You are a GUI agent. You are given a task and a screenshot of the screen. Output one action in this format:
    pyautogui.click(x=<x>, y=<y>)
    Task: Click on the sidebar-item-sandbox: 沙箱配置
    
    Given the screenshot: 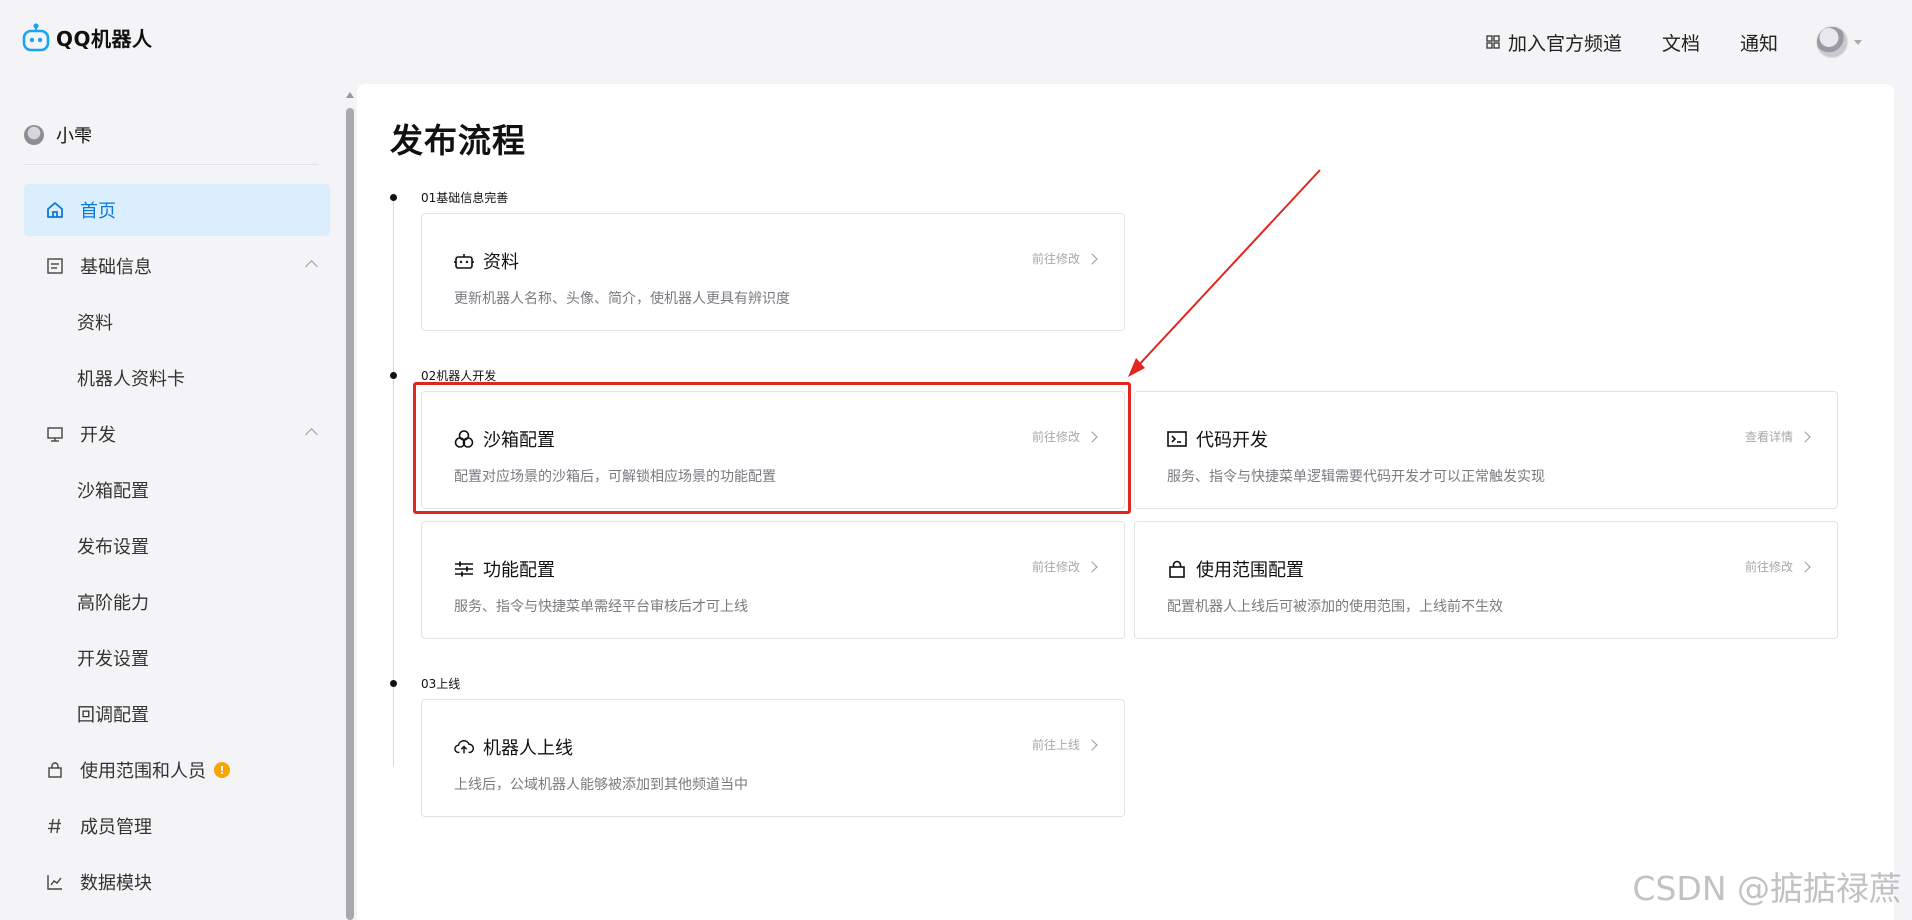 What is the action you would take?
    pyautogui.click(x=177, y=490)
    